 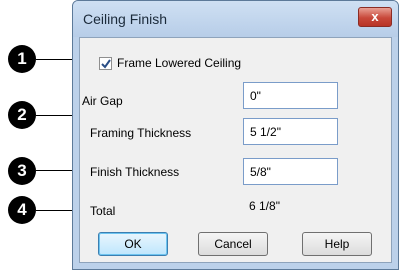 What do you see at coordinates (233, 244) in the screenshot?
I see `cancel-button: Cancel` at bounding box center [233, 244].